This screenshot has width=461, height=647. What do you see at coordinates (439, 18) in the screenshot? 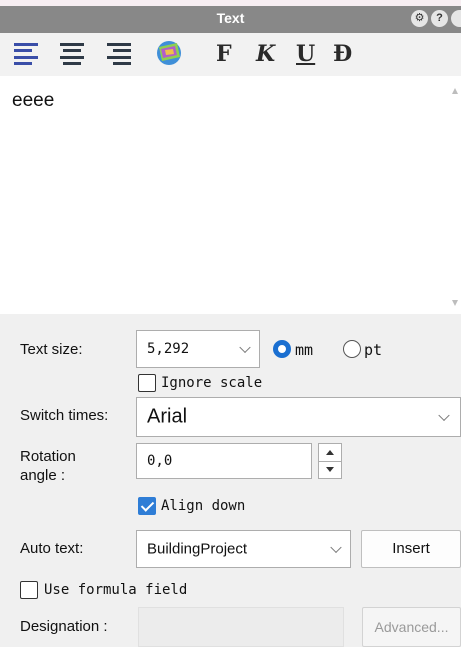
I see `help-icon: ?` at bounding box center [439, 18].